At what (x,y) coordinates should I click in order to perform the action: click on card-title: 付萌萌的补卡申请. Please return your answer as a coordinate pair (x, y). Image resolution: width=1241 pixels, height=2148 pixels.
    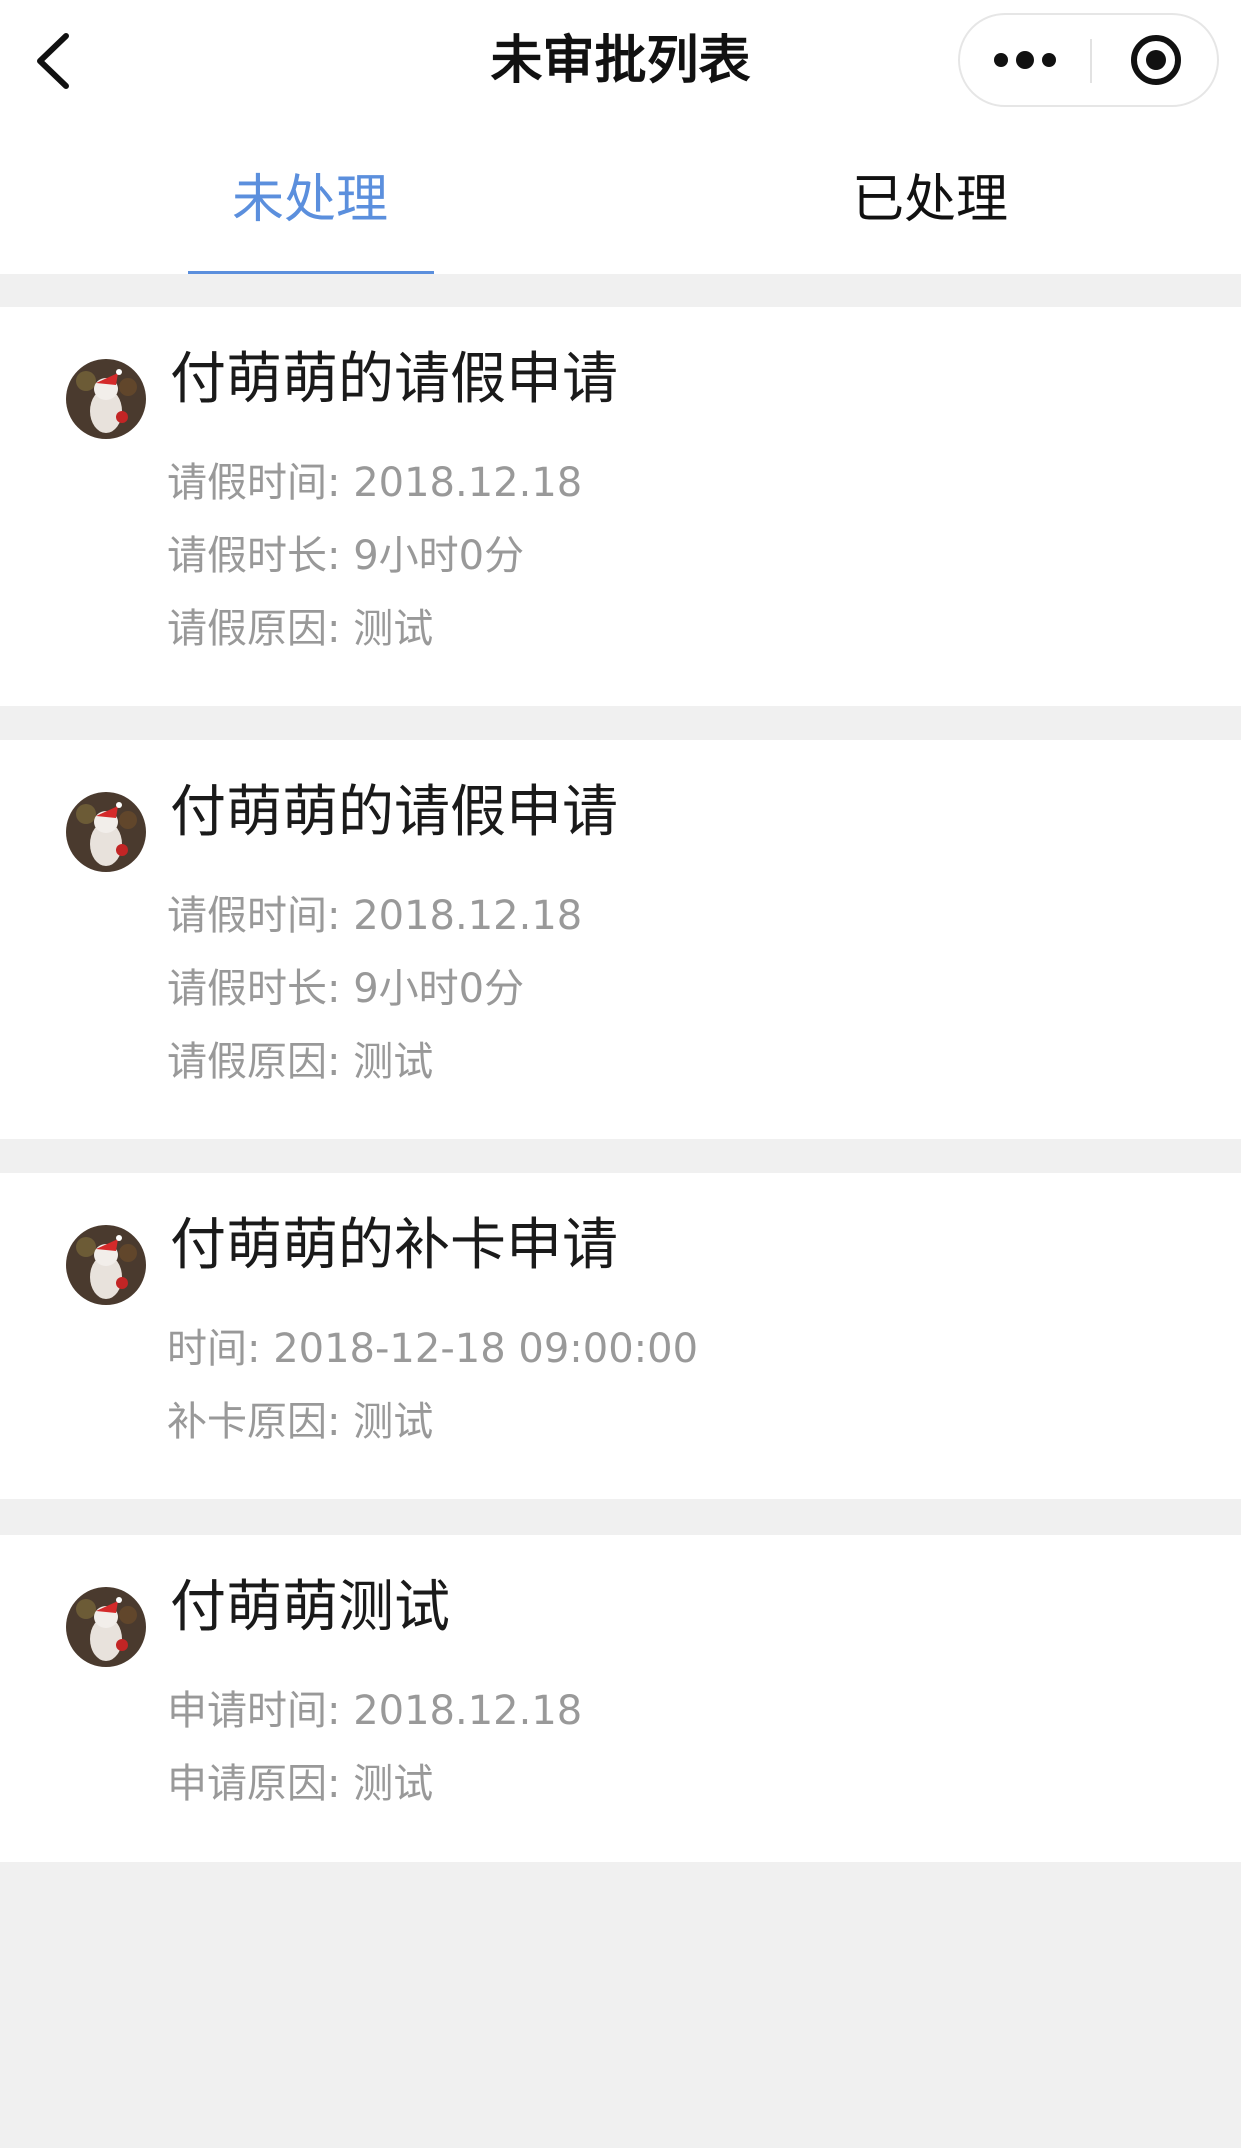
    Looking at the image, I should click on (394, 1245).